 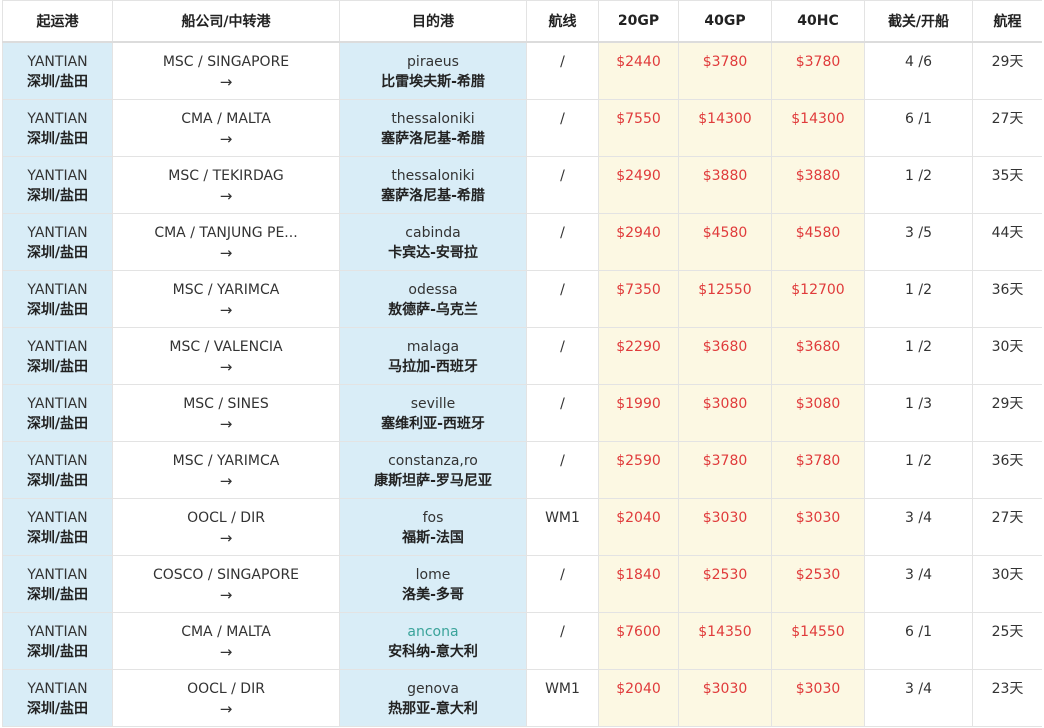 I want to click on transit-days: 35天, so click(x=1007, y=176).